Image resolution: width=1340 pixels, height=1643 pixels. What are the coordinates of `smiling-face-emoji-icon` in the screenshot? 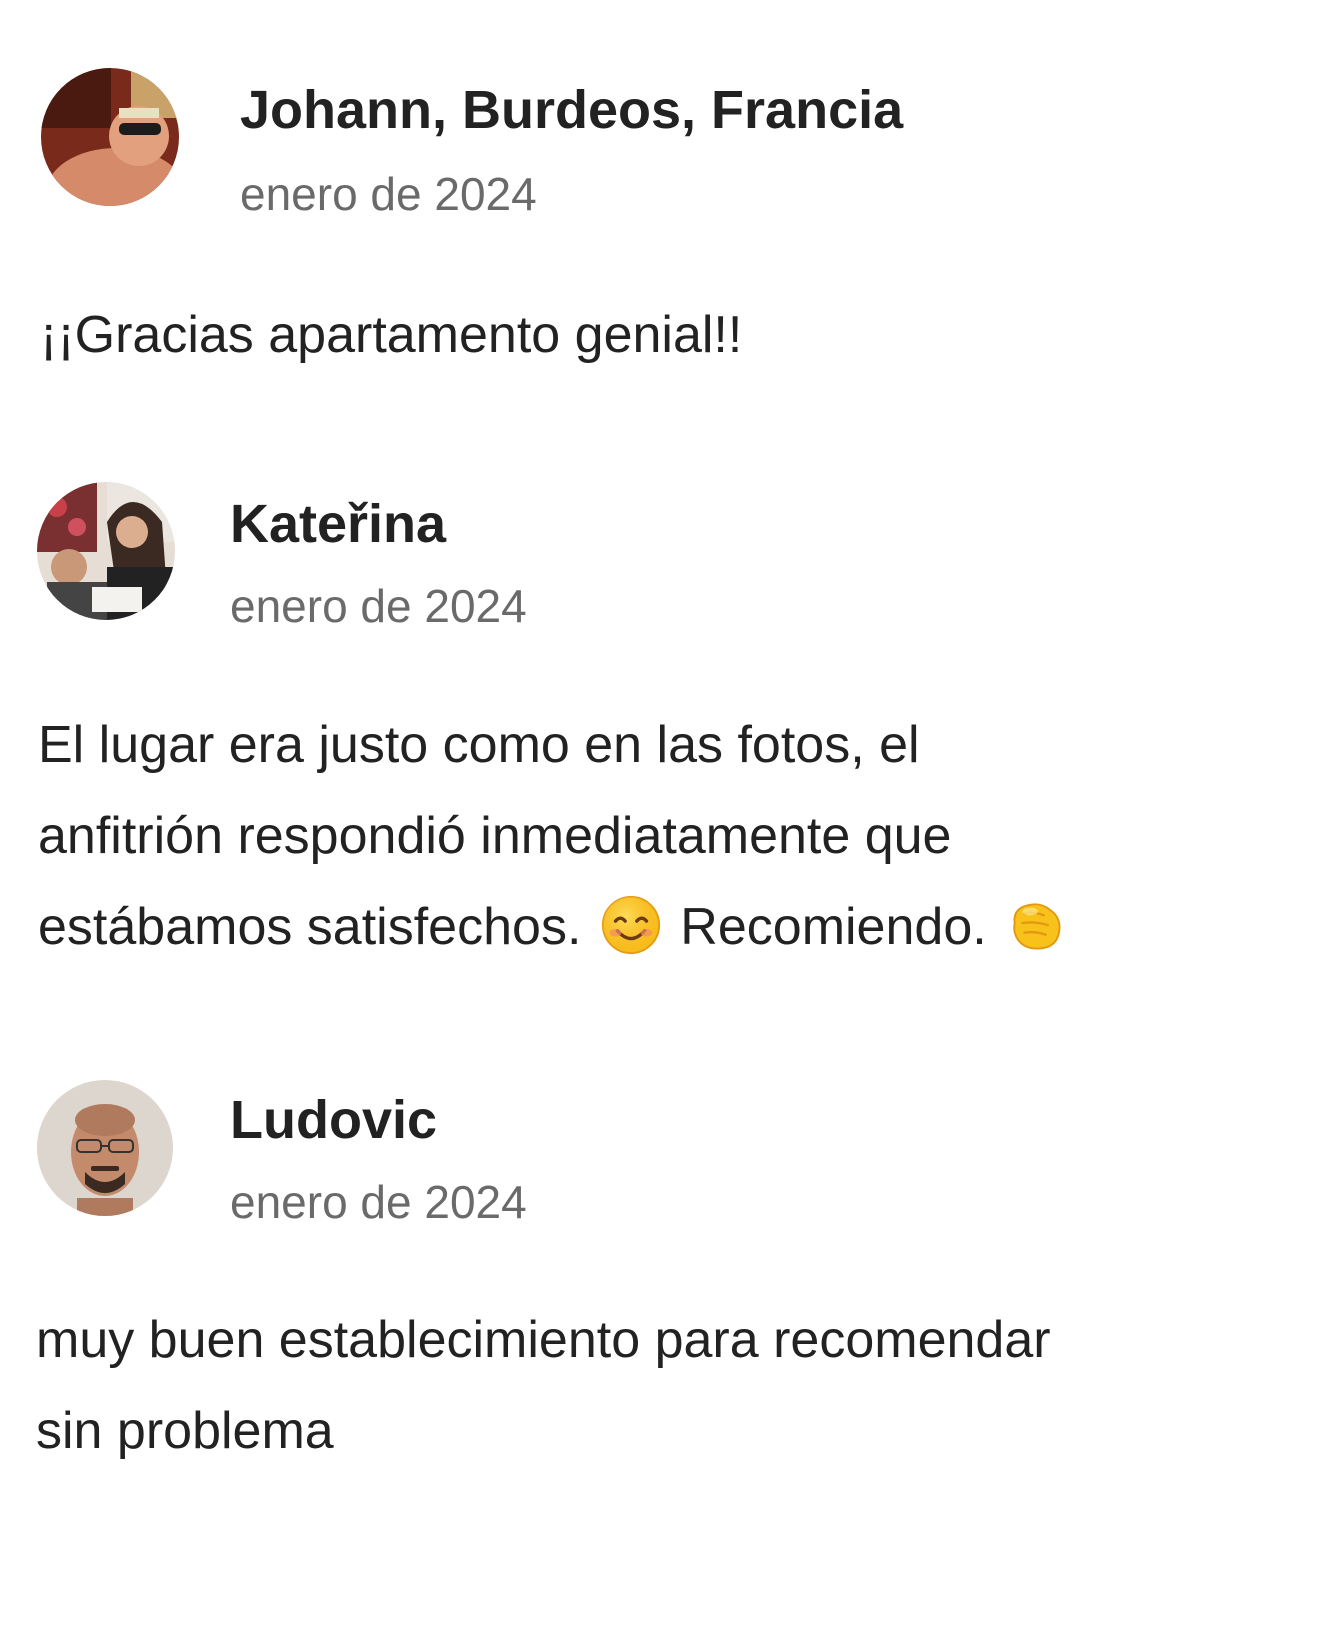 It's located at (631, 925).